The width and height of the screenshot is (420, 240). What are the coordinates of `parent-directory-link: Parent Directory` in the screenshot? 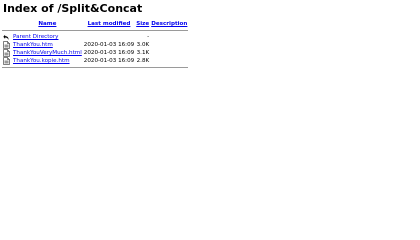 It's located at (35, 37).